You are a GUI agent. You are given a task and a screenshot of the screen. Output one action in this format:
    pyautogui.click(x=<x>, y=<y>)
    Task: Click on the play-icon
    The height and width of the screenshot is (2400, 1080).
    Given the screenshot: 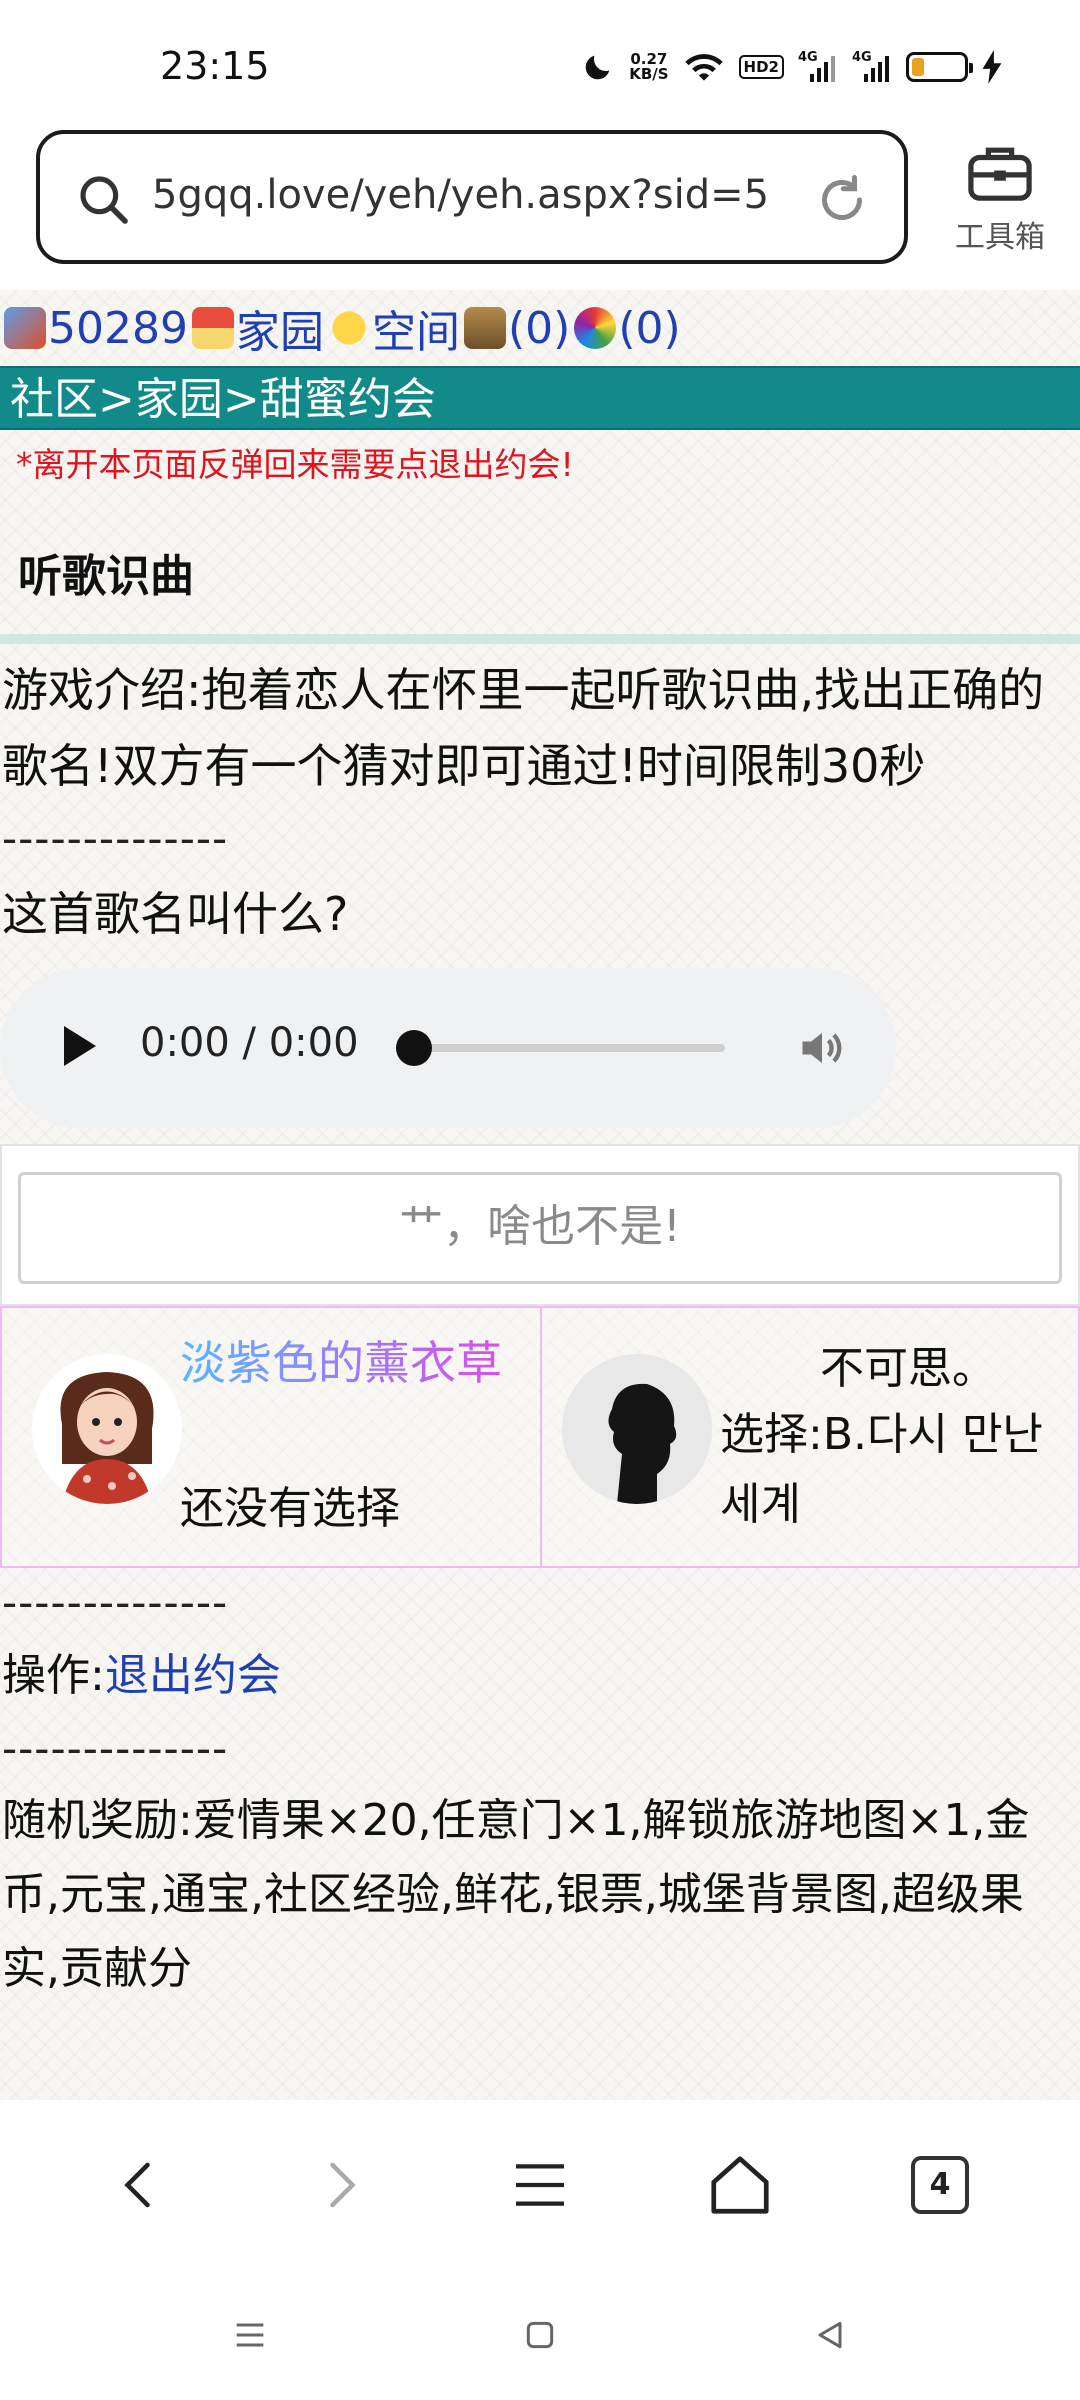 What is the action you would take?
    pyautogui.click(x=80, y=1046)
    